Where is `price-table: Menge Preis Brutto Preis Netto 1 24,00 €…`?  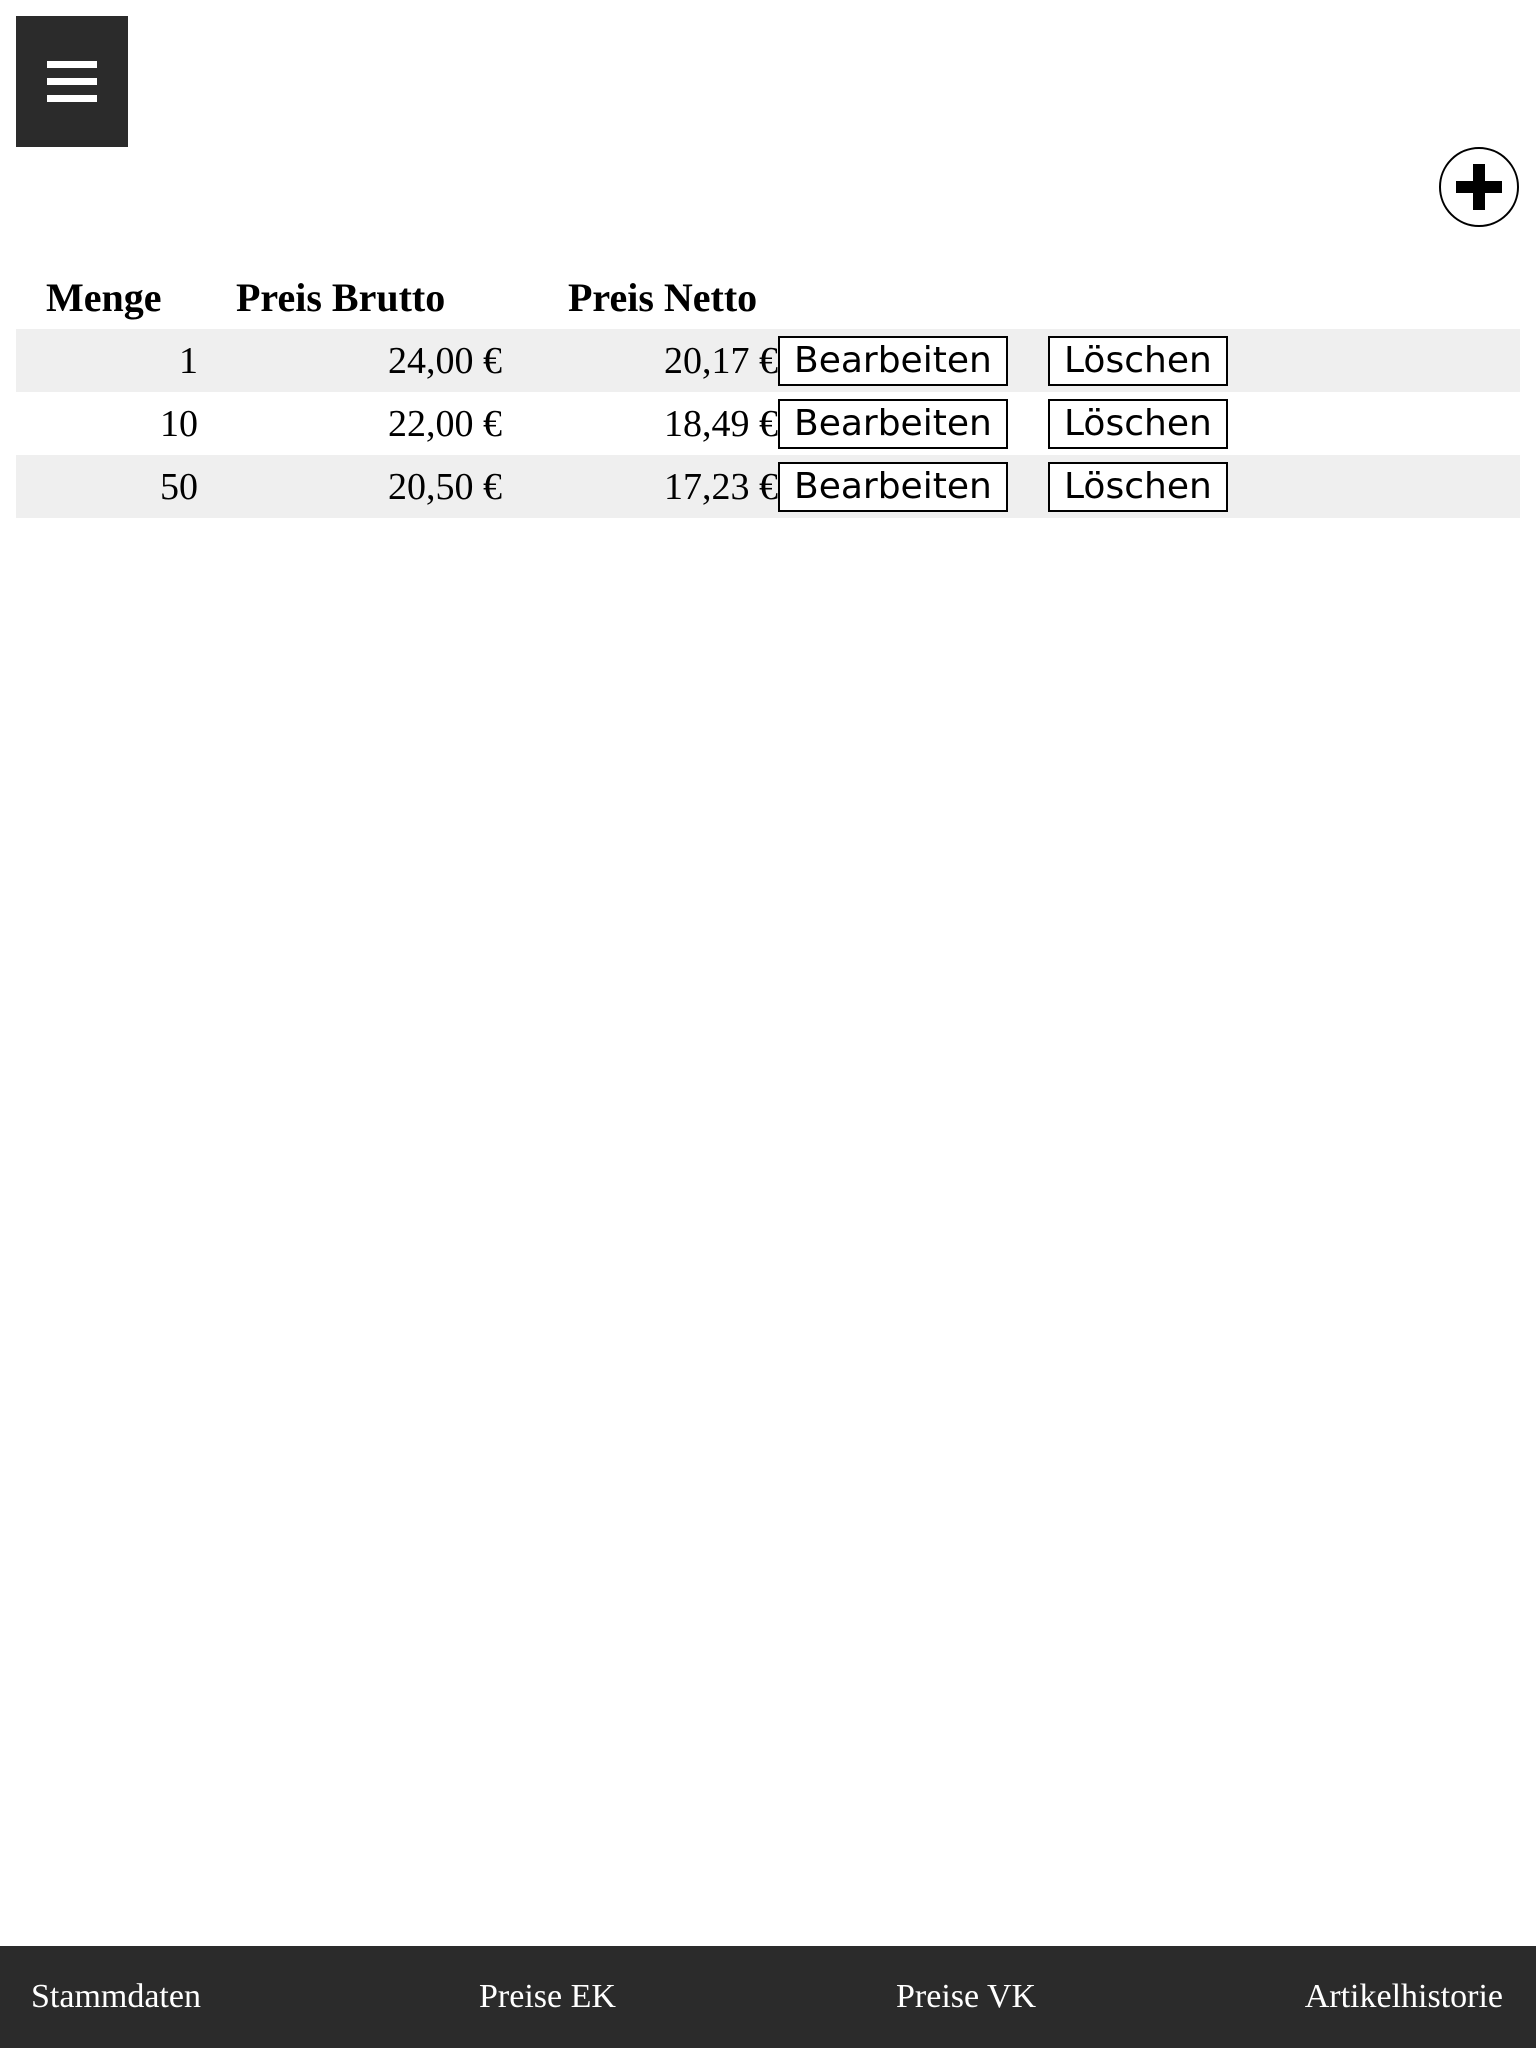
price-table: Menge Preis Brutto Preis Netto 1 24,00 €… is located at coordinates (768, 392).